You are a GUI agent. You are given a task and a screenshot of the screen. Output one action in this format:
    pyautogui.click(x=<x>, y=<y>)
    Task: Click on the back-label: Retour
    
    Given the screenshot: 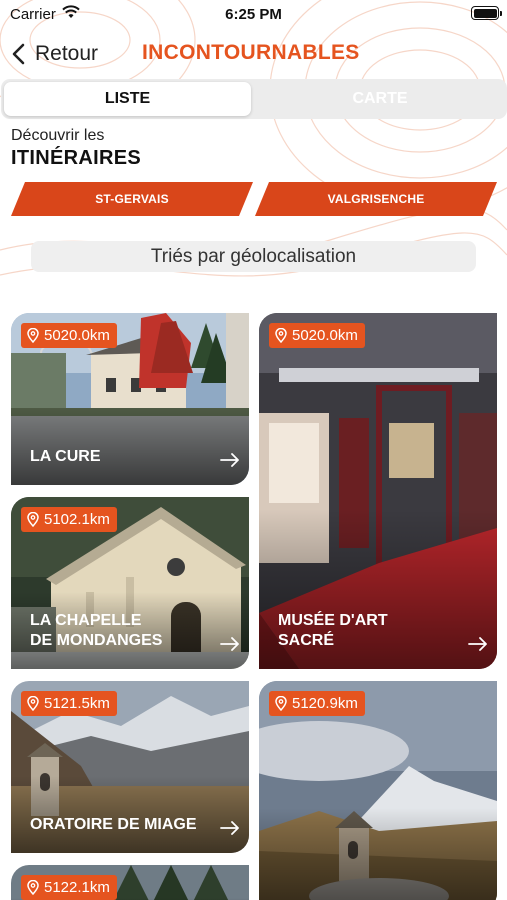 What is the action you would take?
    pyautogui.click(x=67, y=53)
    